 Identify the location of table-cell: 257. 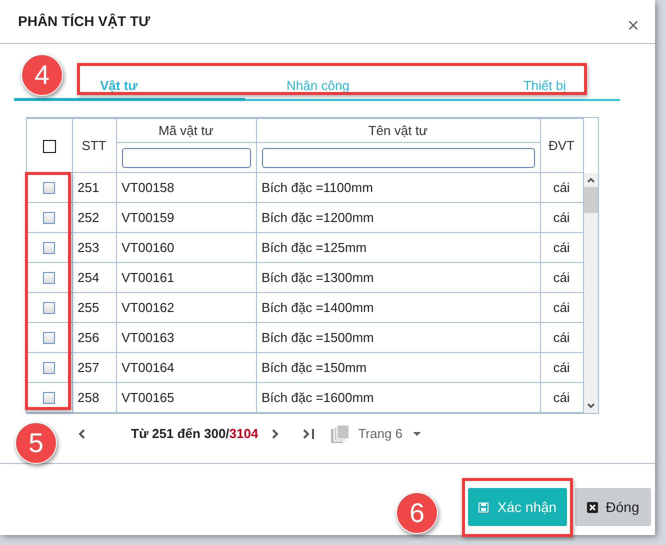
(94, 367).